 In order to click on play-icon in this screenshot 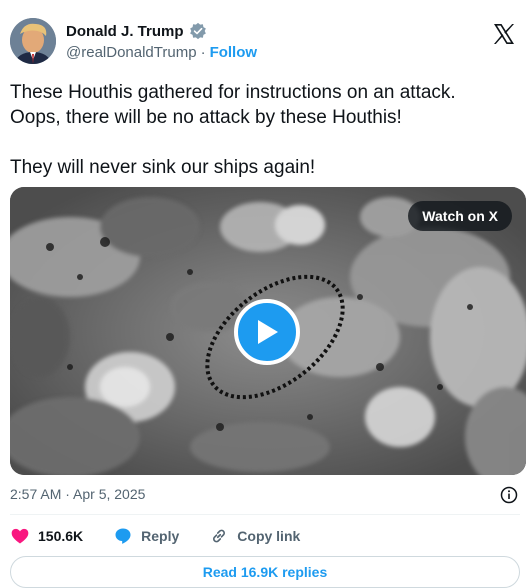, I will do `click(268, 332)`.